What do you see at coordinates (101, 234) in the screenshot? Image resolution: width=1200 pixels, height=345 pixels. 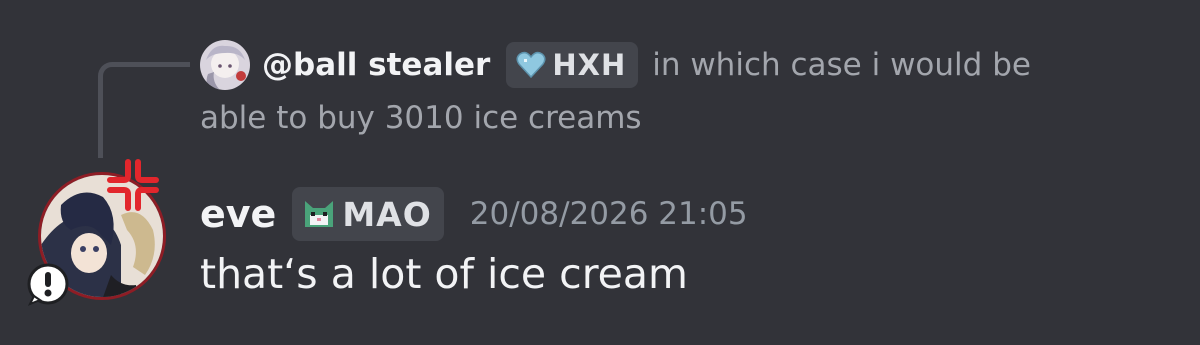 I see `author-avatar-container` at bounding box center [101, 234].